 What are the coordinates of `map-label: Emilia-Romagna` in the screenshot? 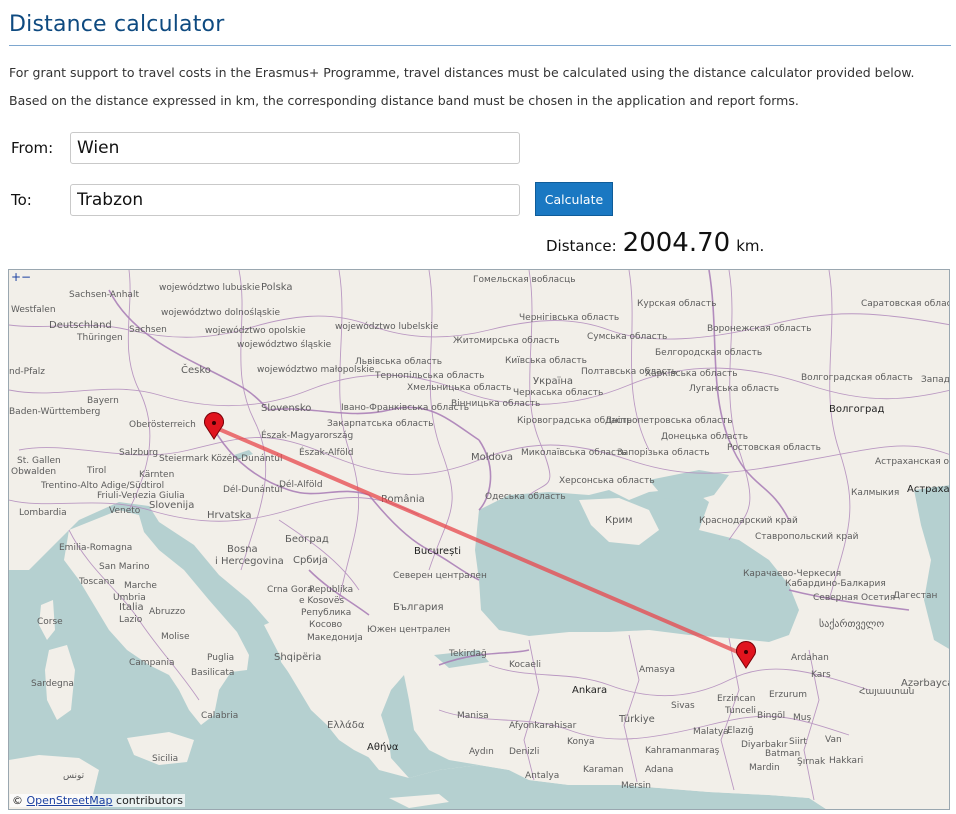 It's located at (95, 548).